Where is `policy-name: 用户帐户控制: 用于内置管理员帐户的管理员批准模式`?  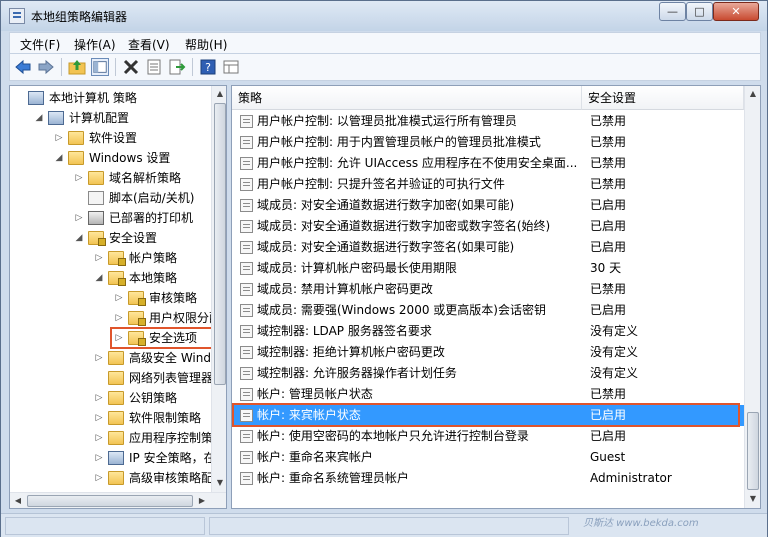
policy-name: 用户帐户控制: 用于内置管理员帐户的管理员批准模式 is located at coordinates (399, 142).